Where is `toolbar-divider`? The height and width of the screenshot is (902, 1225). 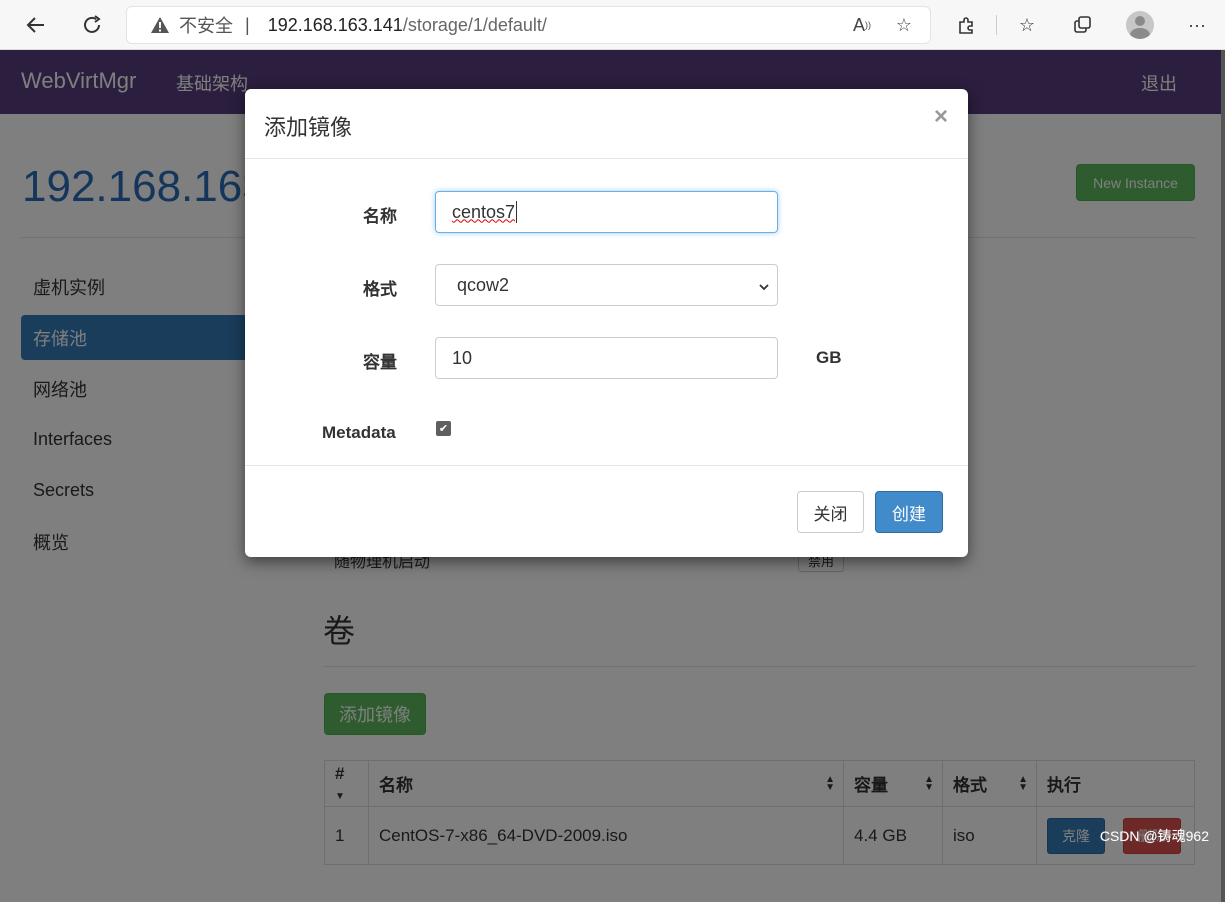
toolbar-divider is located at coordinates (996, 25).